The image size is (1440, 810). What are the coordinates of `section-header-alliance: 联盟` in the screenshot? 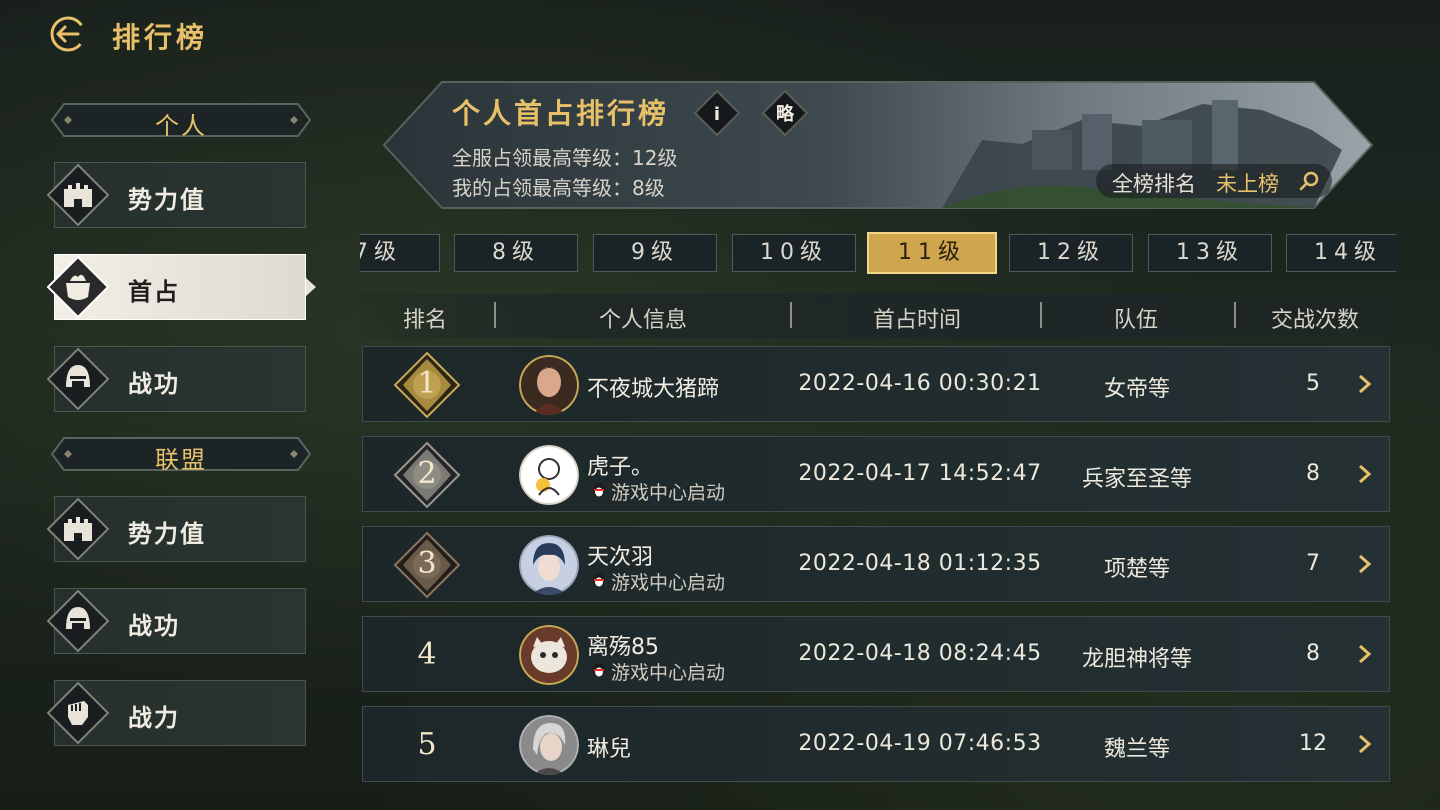 It's located at (181, 455).